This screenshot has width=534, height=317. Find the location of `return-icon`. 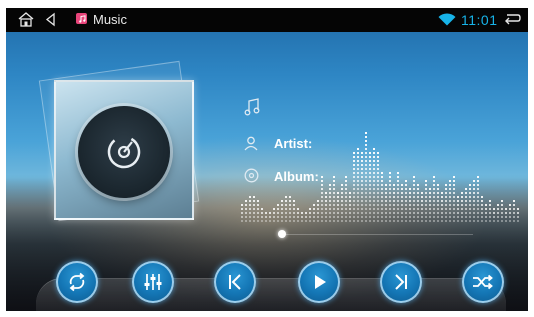

return-icon is located at coordinates (512, 20).